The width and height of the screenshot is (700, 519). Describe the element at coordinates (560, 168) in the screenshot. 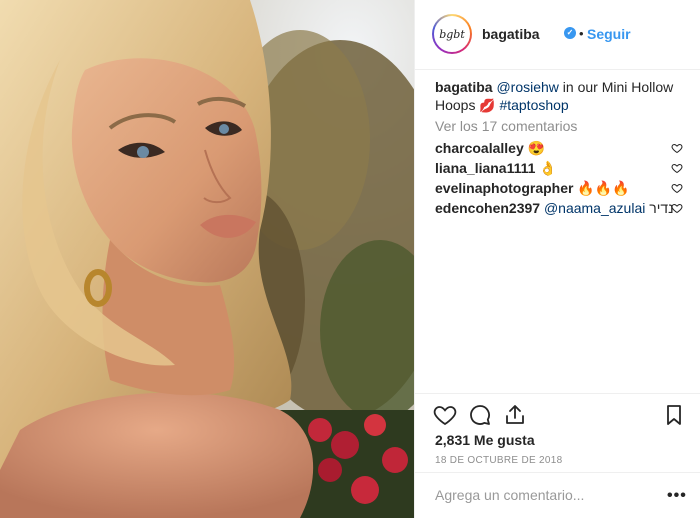

I see `comment-item: liana_liana1111 👌` at that location.